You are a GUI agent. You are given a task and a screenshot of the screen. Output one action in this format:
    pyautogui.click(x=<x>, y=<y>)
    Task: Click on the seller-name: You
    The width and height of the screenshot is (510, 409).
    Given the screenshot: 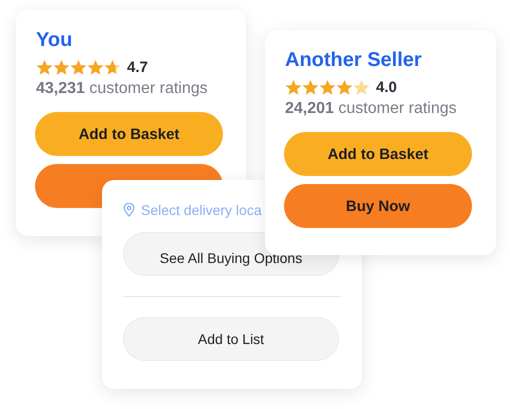 What is the action you would take?
    pyautogui.click(x=55, y=40)
    